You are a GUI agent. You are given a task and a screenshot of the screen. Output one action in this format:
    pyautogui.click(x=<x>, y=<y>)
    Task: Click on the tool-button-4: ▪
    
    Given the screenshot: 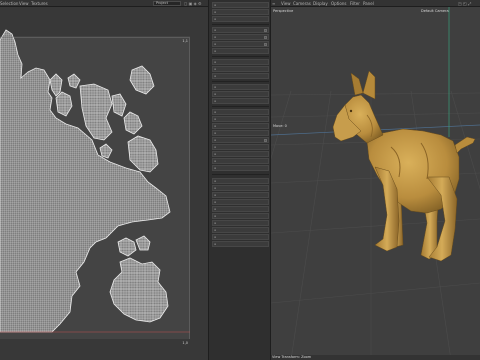 What is the action you would take?
    pyautogui.click(x=240, y=30)
    